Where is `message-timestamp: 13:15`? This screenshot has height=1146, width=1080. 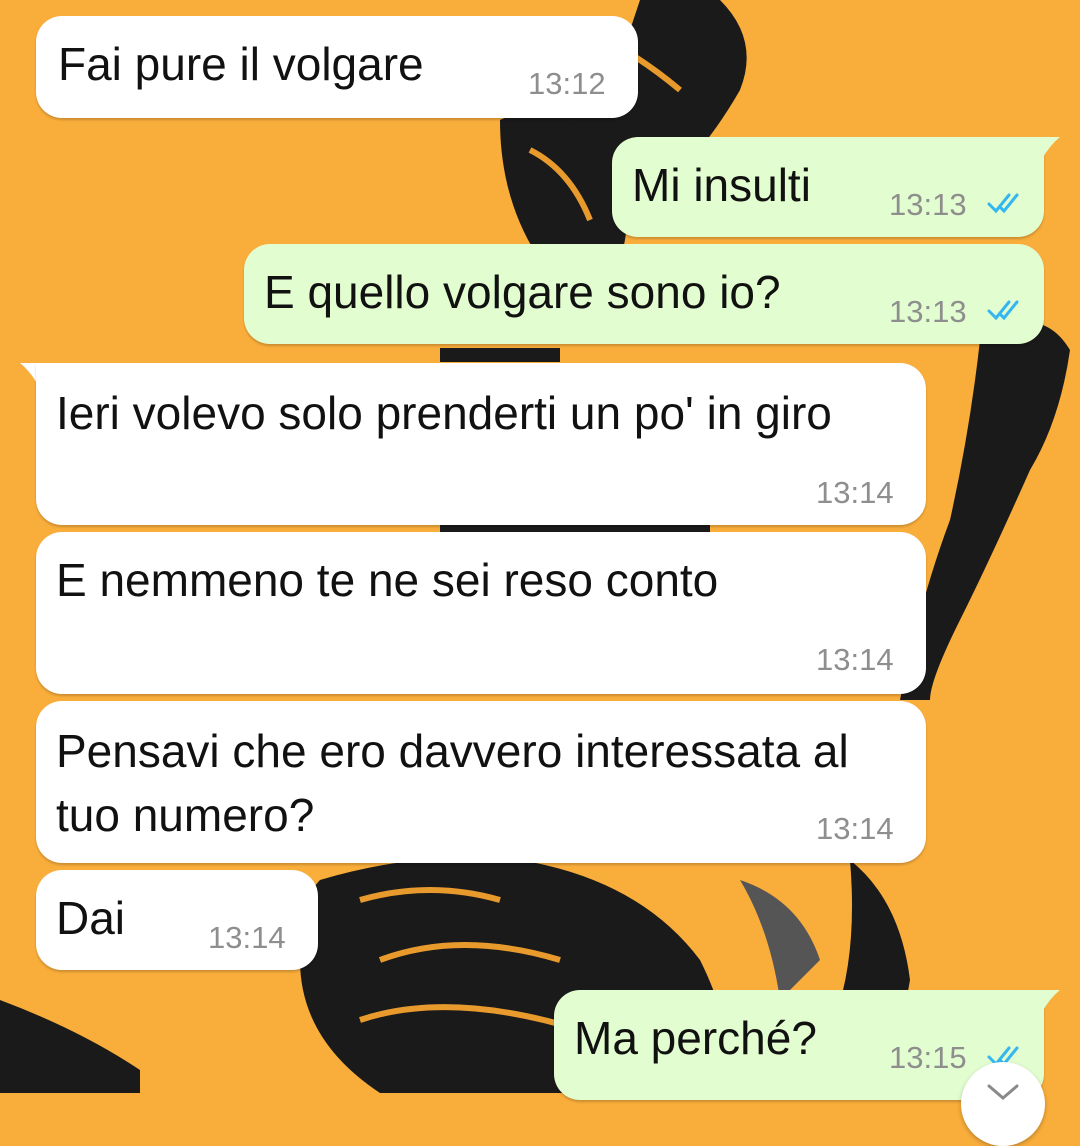
message-timestamp: 13:15 is located at coordinates (928, 1057).